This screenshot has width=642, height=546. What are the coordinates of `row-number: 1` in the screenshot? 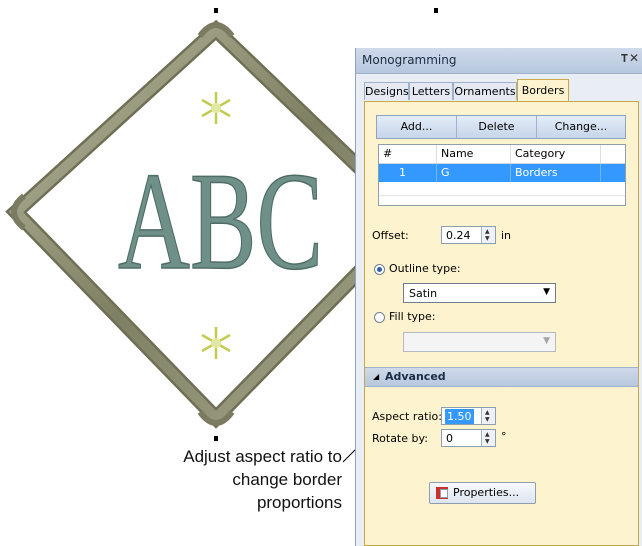 It's located at (408, 173).